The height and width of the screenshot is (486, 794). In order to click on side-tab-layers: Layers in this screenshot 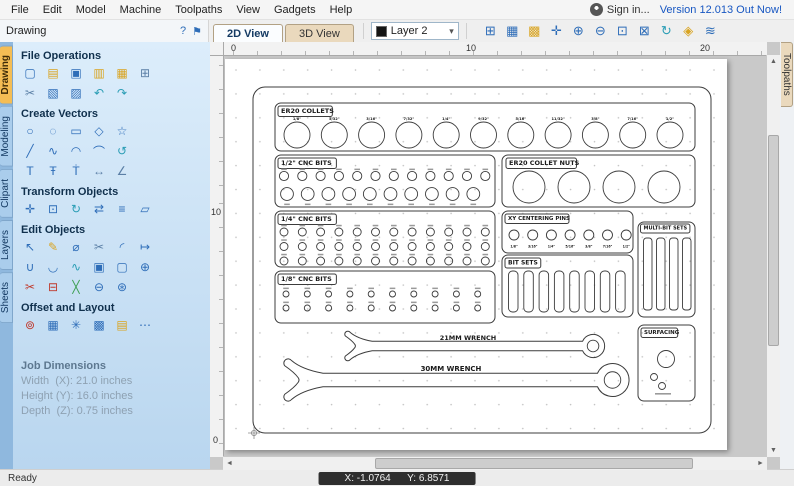, I will do `click(6, 244)`.